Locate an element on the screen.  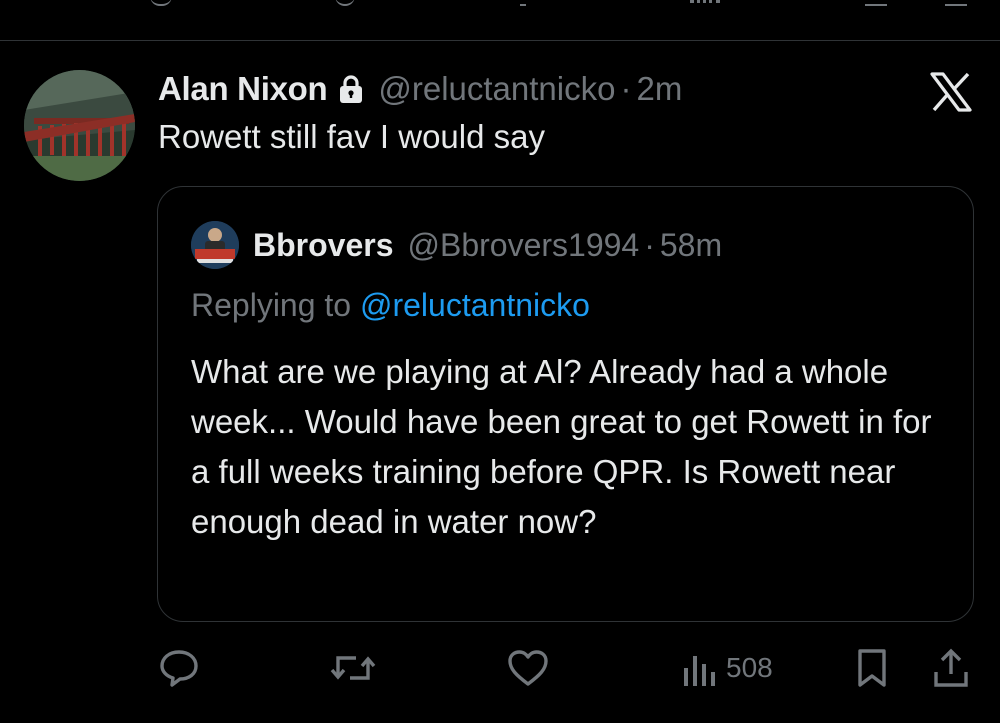
tweet-time: 2m is located at coordinates (659, 89).